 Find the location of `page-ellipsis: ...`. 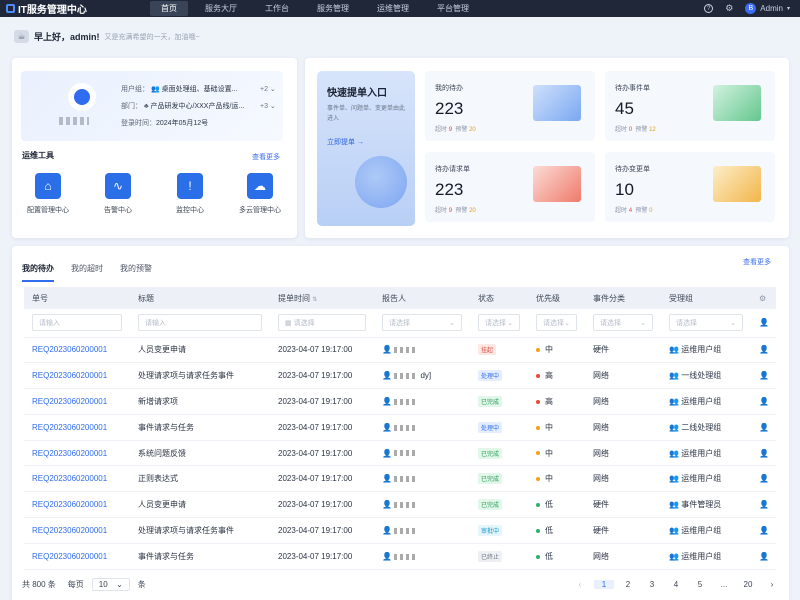

page-ellipsis: ... is located at coordinates (724, 584).